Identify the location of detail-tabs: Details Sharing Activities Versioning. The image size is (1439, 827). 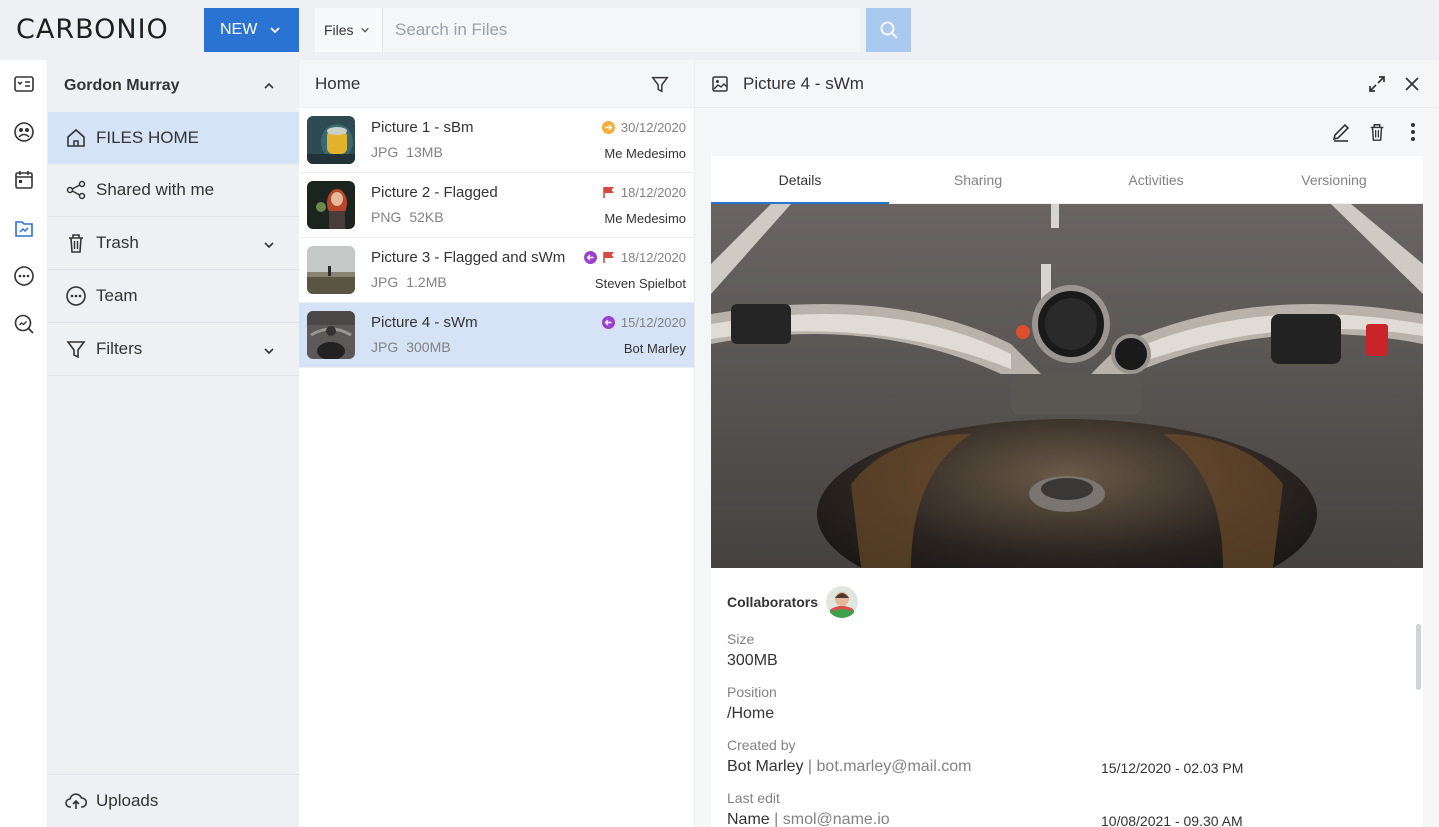
(1067, 180).